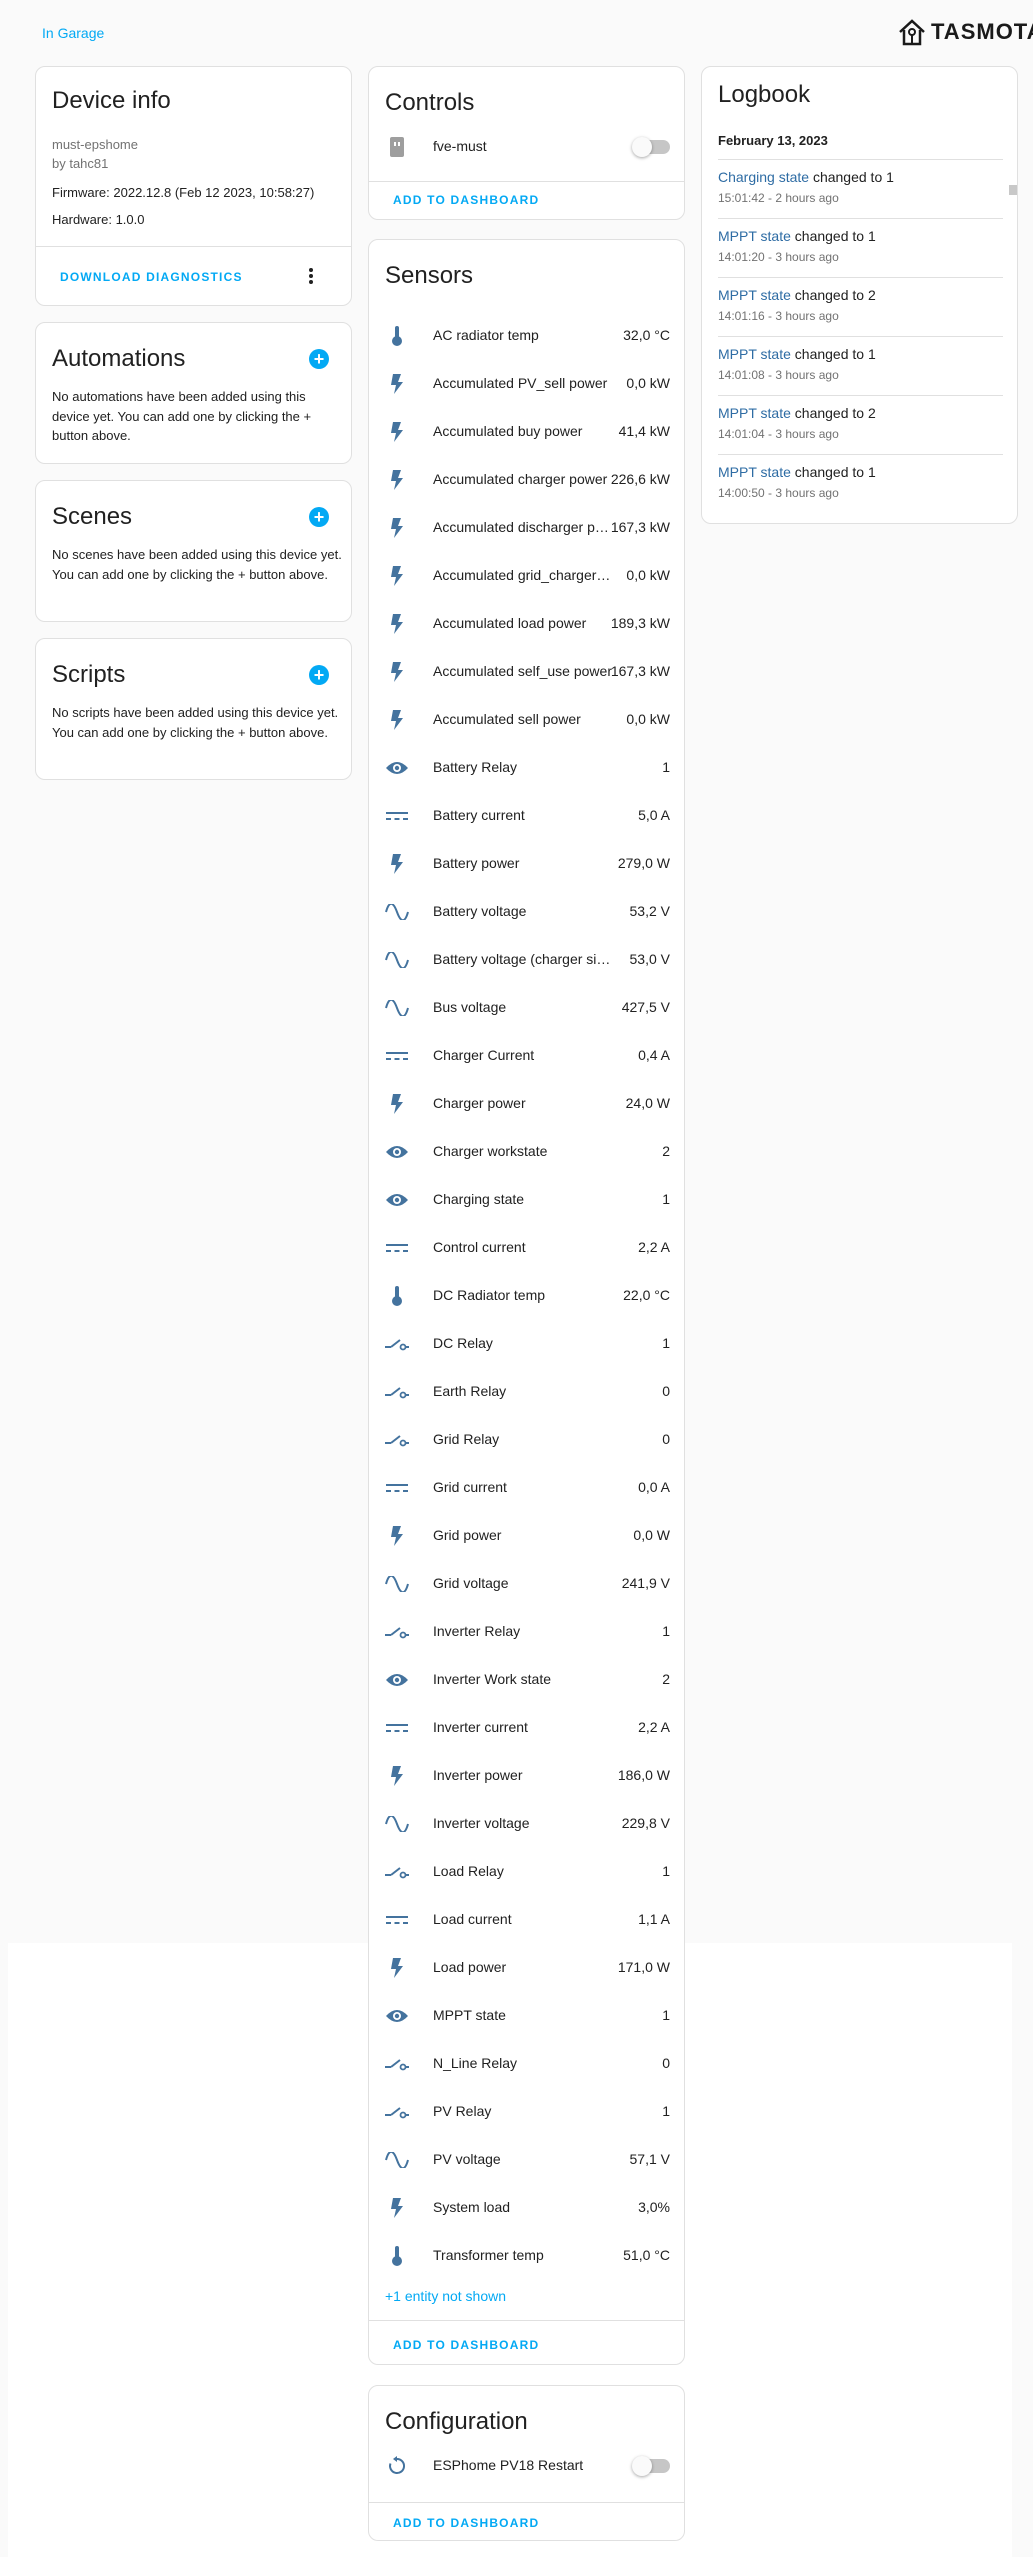  What do you see at coordinates (484, 1055) in the screenshot?
I see `sensor-name: Charger Current` at bounding box center [484, 1055].